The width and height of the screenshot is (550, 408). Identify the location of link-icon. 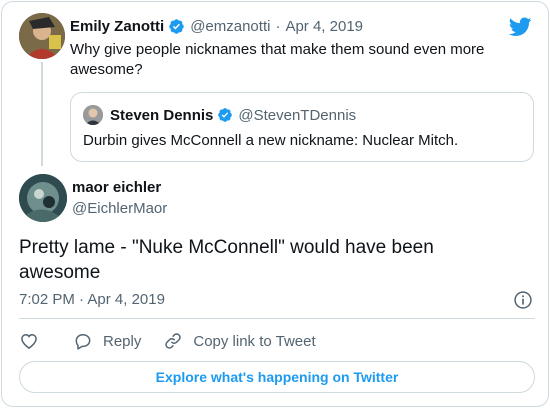
(173, 341).